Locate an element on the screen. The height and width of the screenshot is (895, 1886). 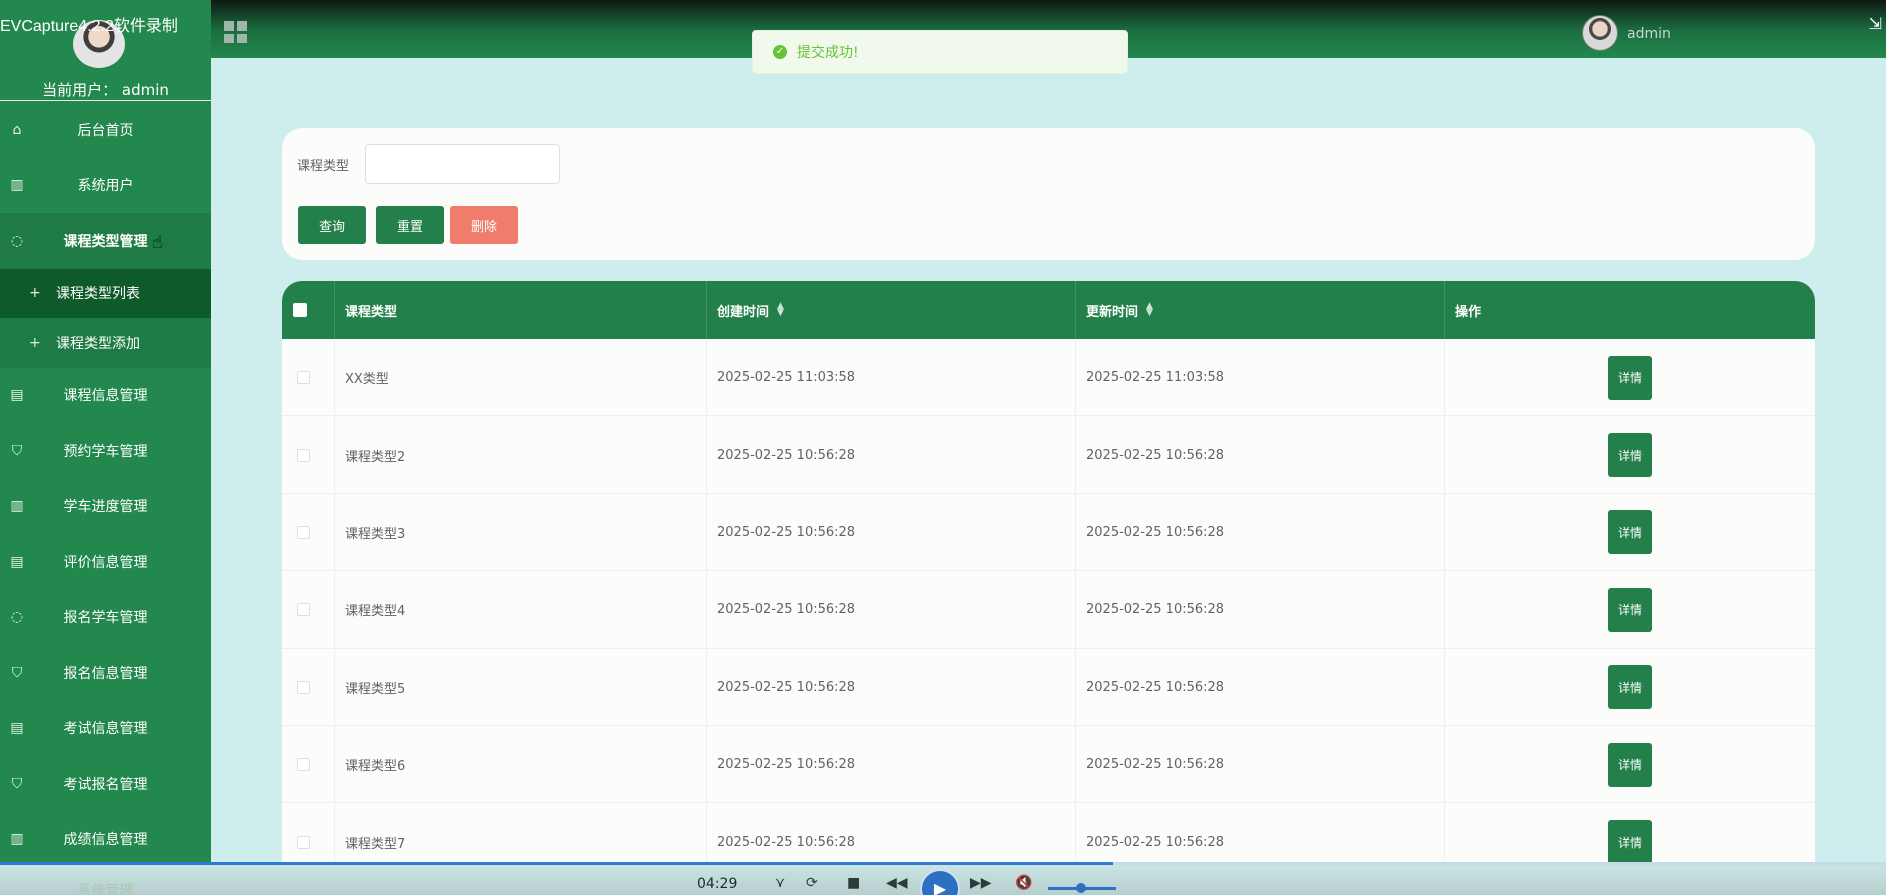
sidebar-item-exam-enroll: ⛉ 考试报名管理 is located at coordinates (105, 784).